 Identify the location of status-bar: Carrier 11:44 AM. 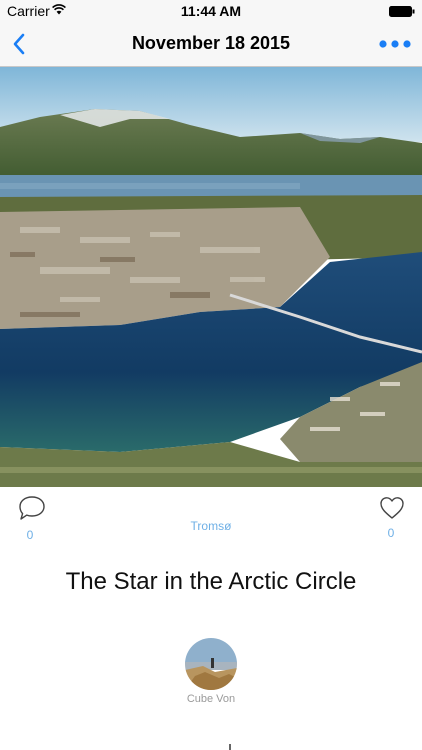
(211, 11).